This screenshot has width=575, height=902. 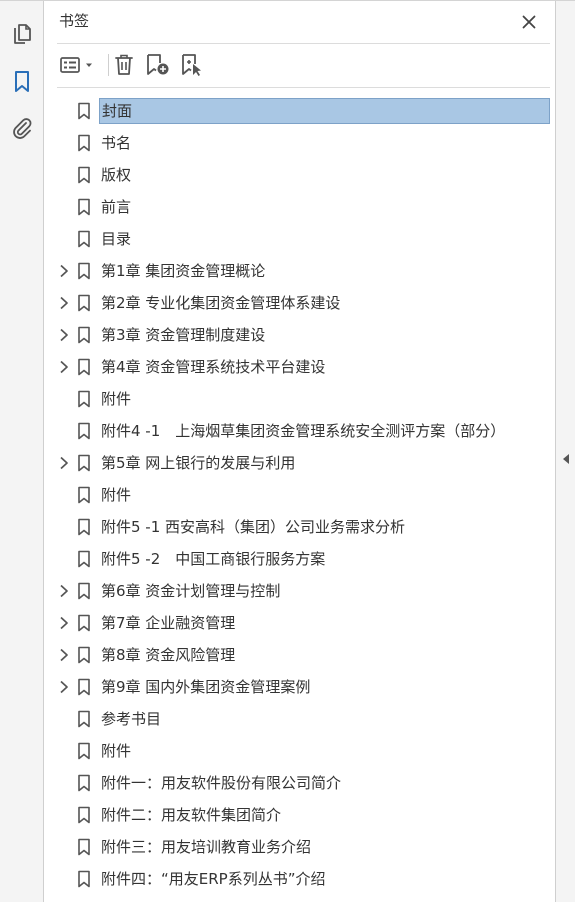 I want to click on bookmark-label: 参考书目, so click(x=131, y=719).